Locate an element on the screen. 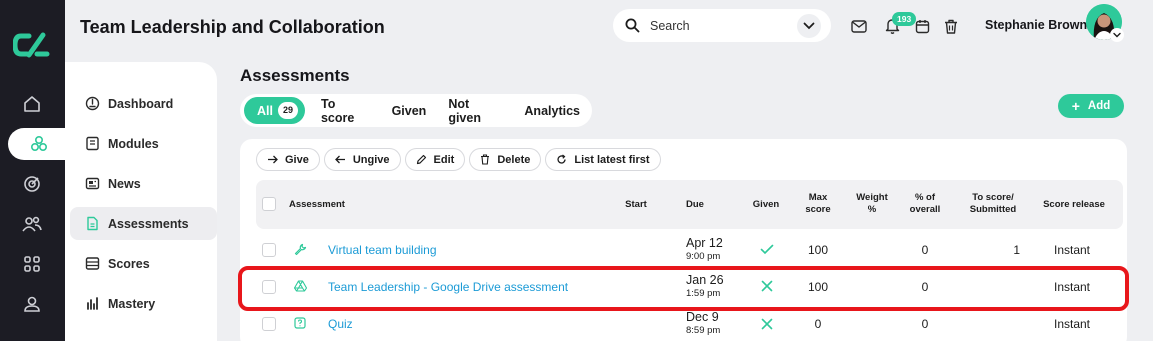 This screenshot has width=1153, height=341. app-rail is located at coordinates (35, 170).